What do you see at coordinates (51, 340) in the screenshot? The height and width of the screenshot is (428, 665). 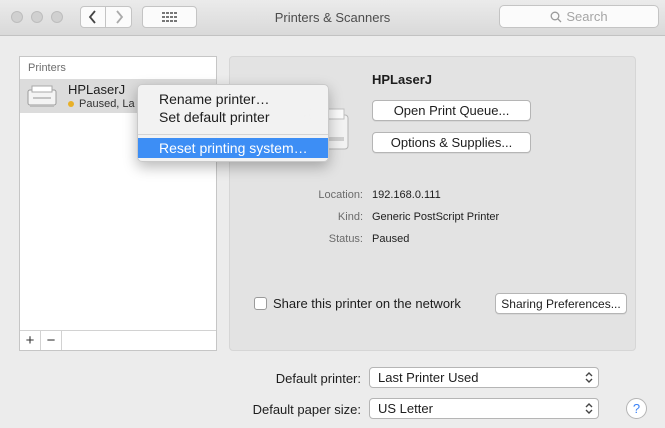 I see `remove-printer-button: −` at bounding box center [51, 340].